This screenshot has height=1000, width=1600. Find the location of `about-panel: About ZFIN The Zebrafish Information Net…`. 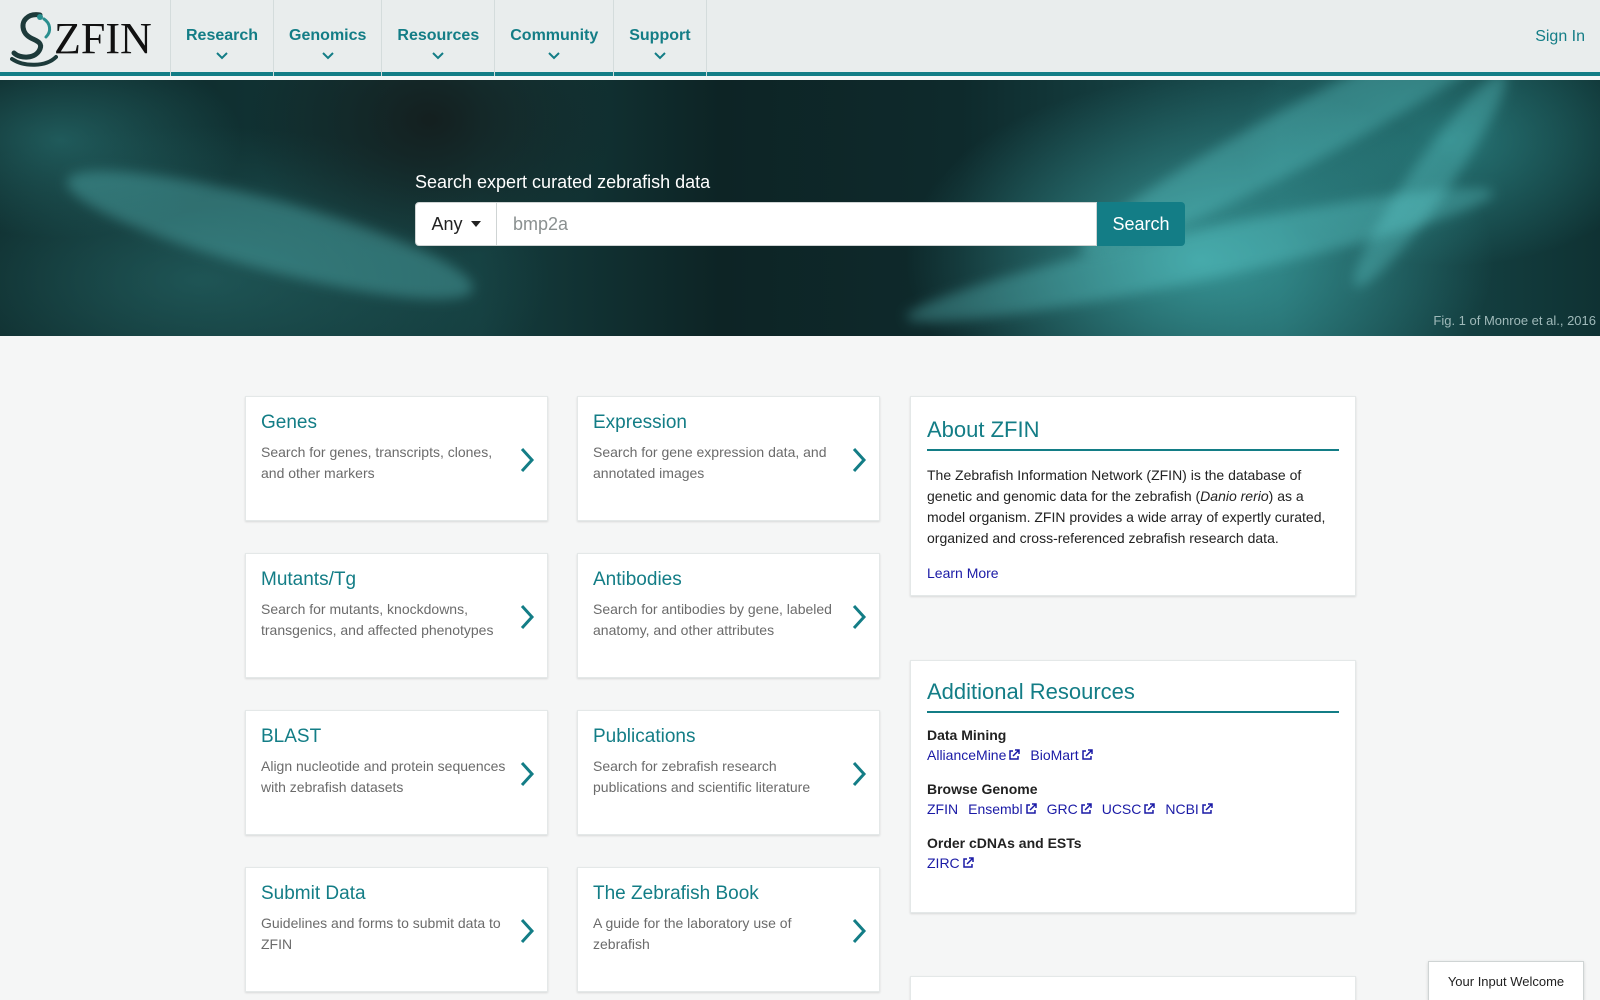

about-panel: About ZFIN The Zebrafish Information Net… is located at coordinates (1133, 496).